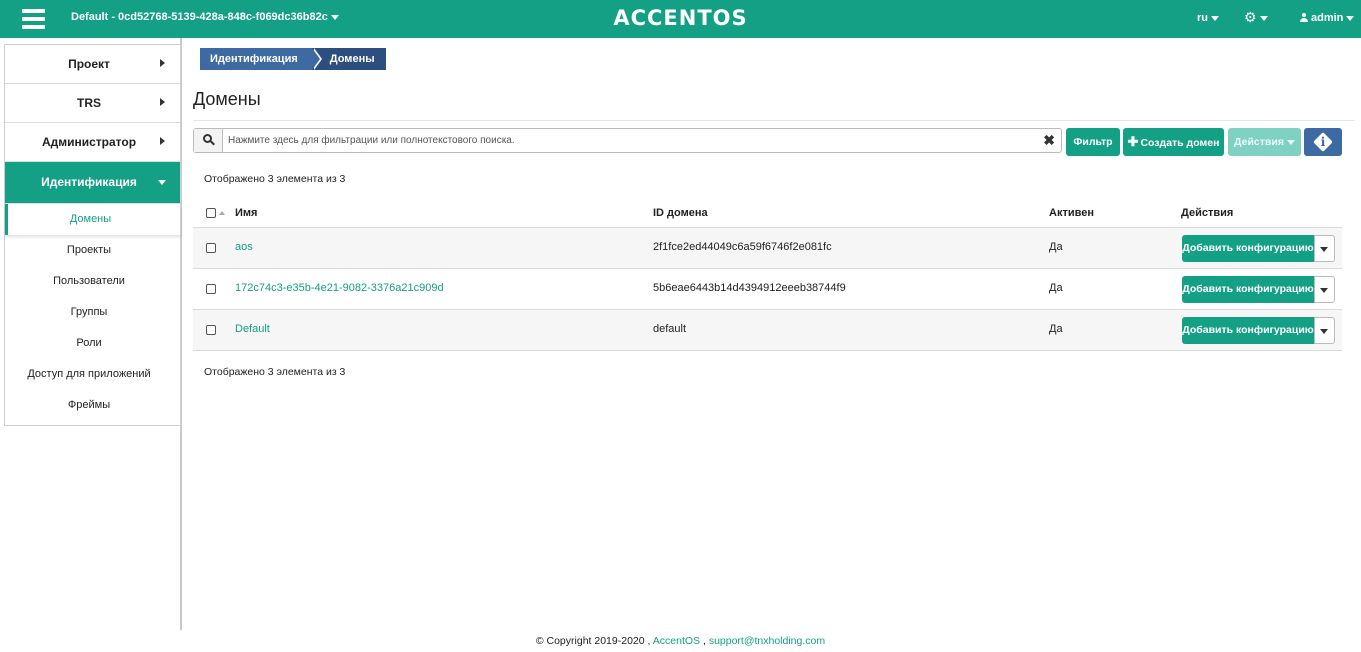 Image resolution: width=1361 pixels, height=652 pixels. I want to click on domain-name-link: aos, so click(244, 247).